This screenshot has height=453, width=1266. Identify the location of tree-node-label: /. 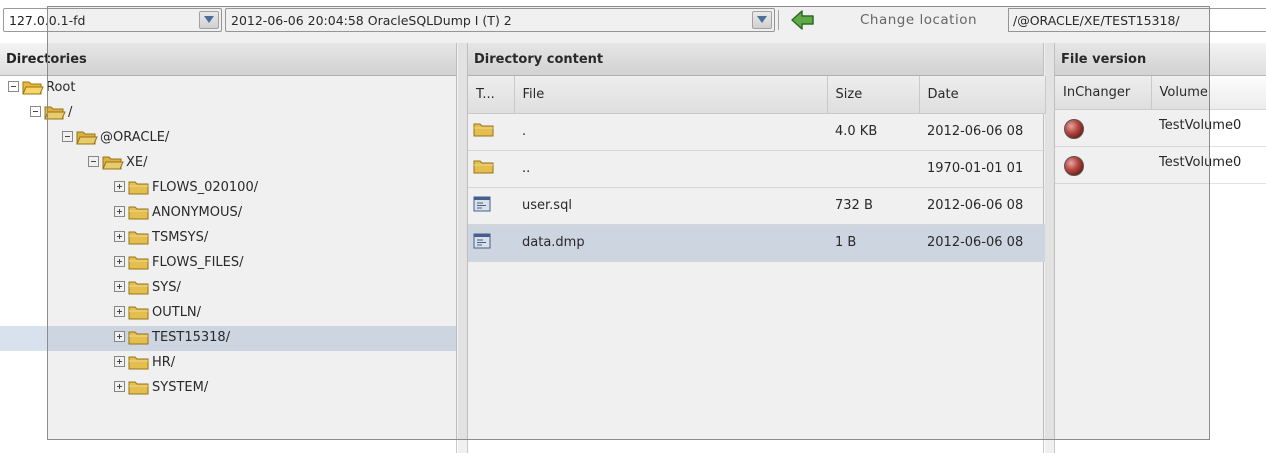
(70, 112).